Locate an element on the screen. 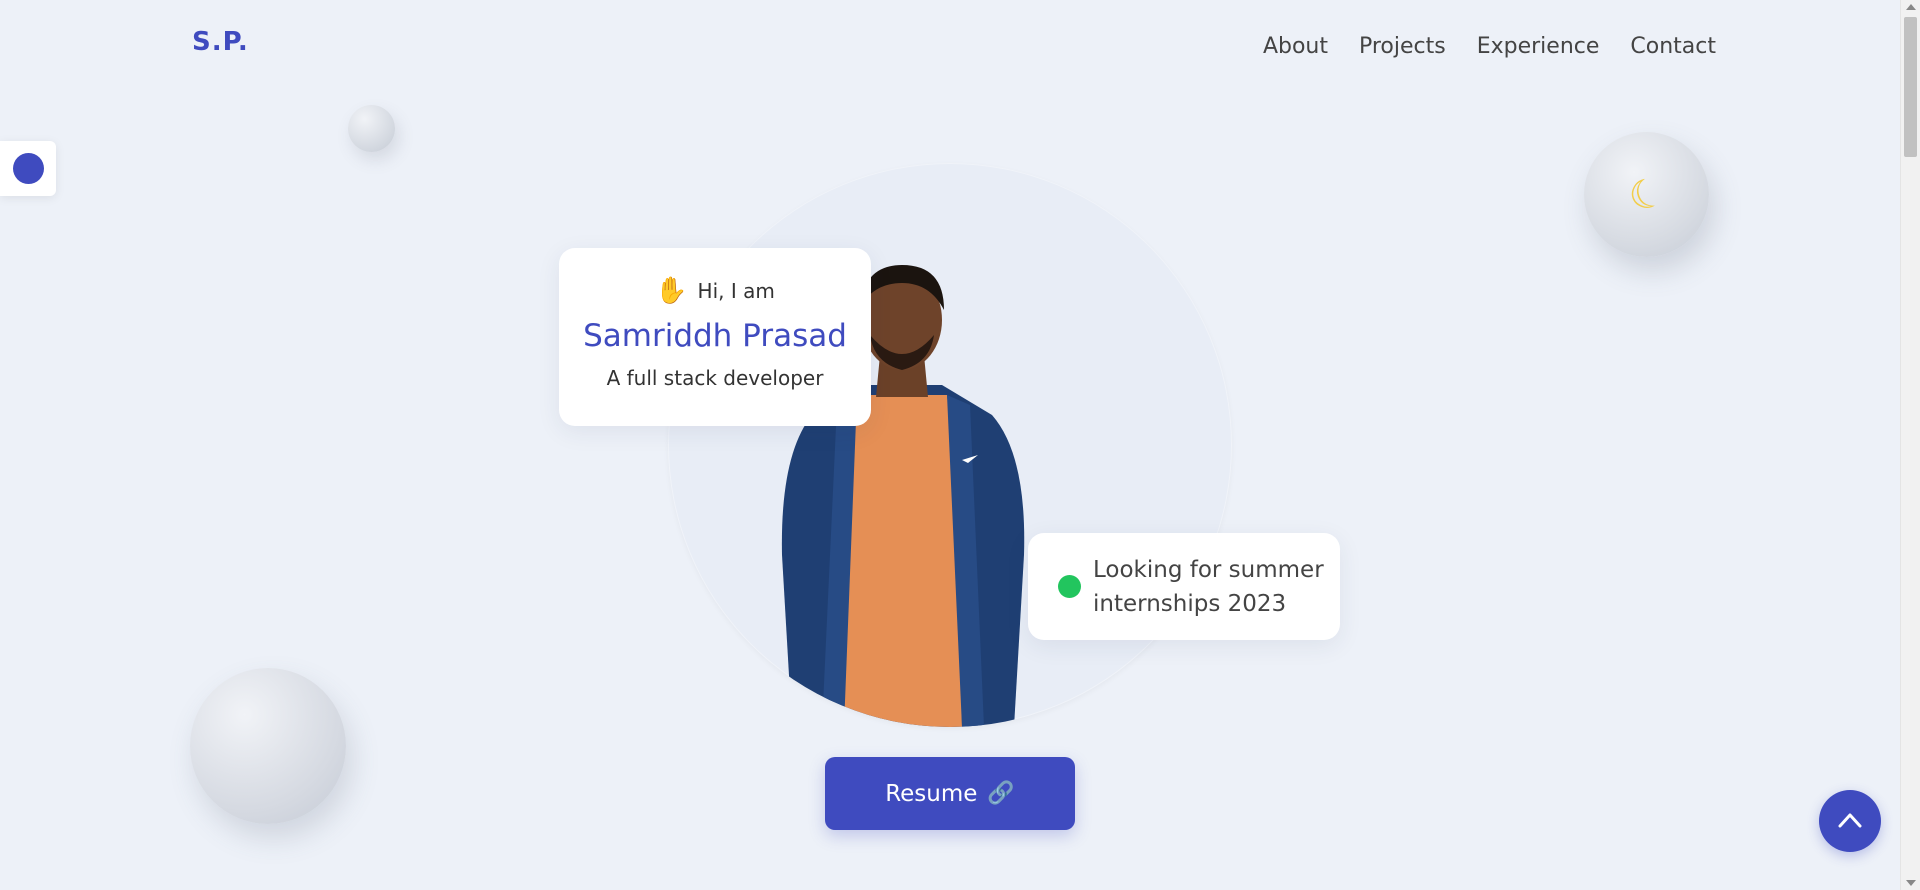 The image size is (1920, 890). decorative-sphere-large is located at coordinates (268, 746).